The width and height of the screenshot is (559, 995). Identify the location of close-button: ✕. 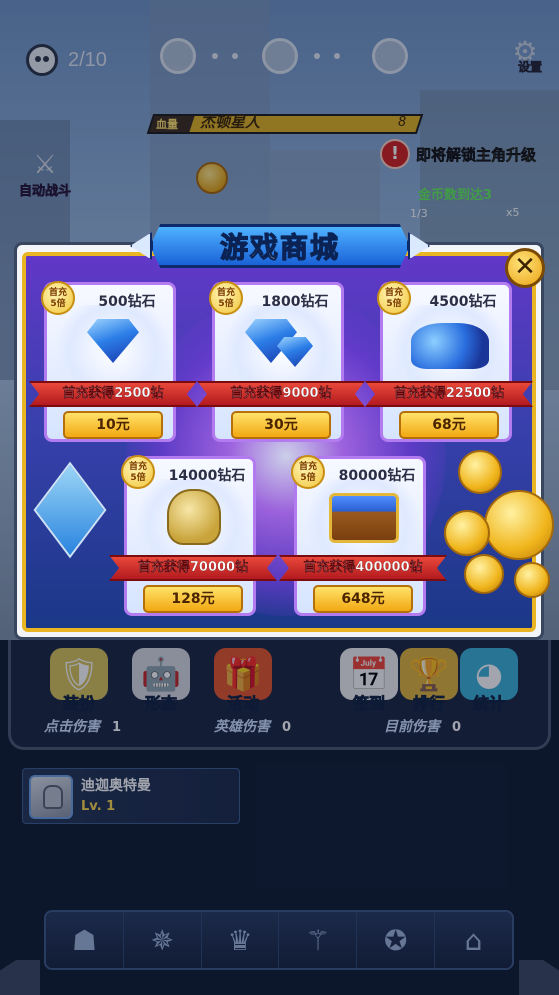
(525, 268).